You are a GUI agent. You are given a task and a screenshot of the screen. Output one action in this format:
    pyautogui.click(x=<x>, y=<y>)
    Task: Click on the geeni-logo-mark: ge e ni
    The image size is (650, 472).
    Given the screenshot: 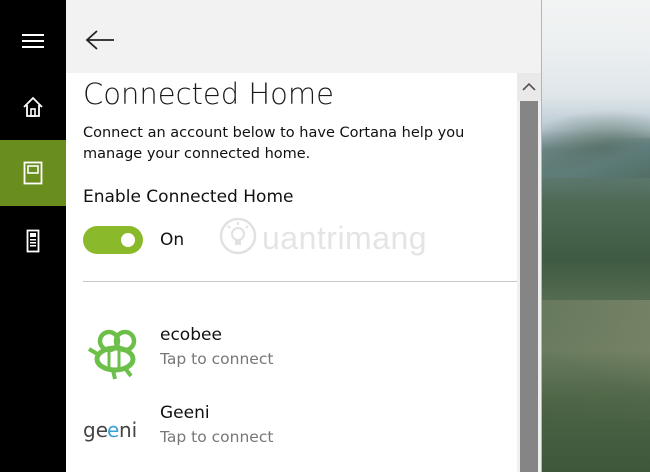 What is the action you would take?
    pyautogui.click(x=110, y=430)
    